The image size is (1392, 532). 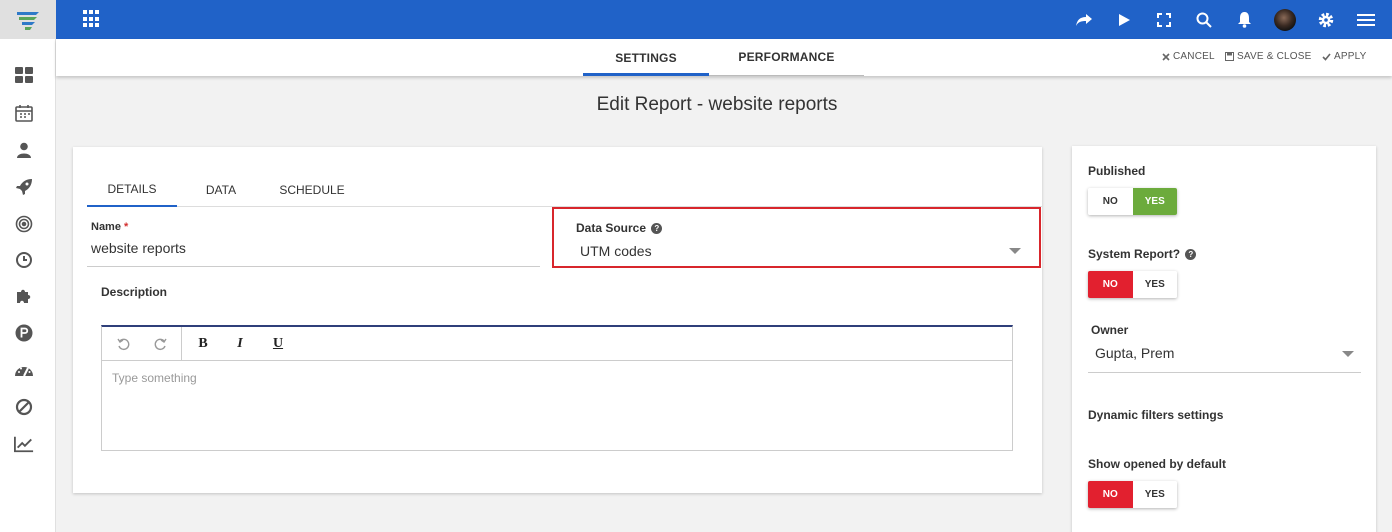 What do you see at coordinates (1326, 56) in the screenshot?
I see `check-icon` at bounding box center [1326, 56].